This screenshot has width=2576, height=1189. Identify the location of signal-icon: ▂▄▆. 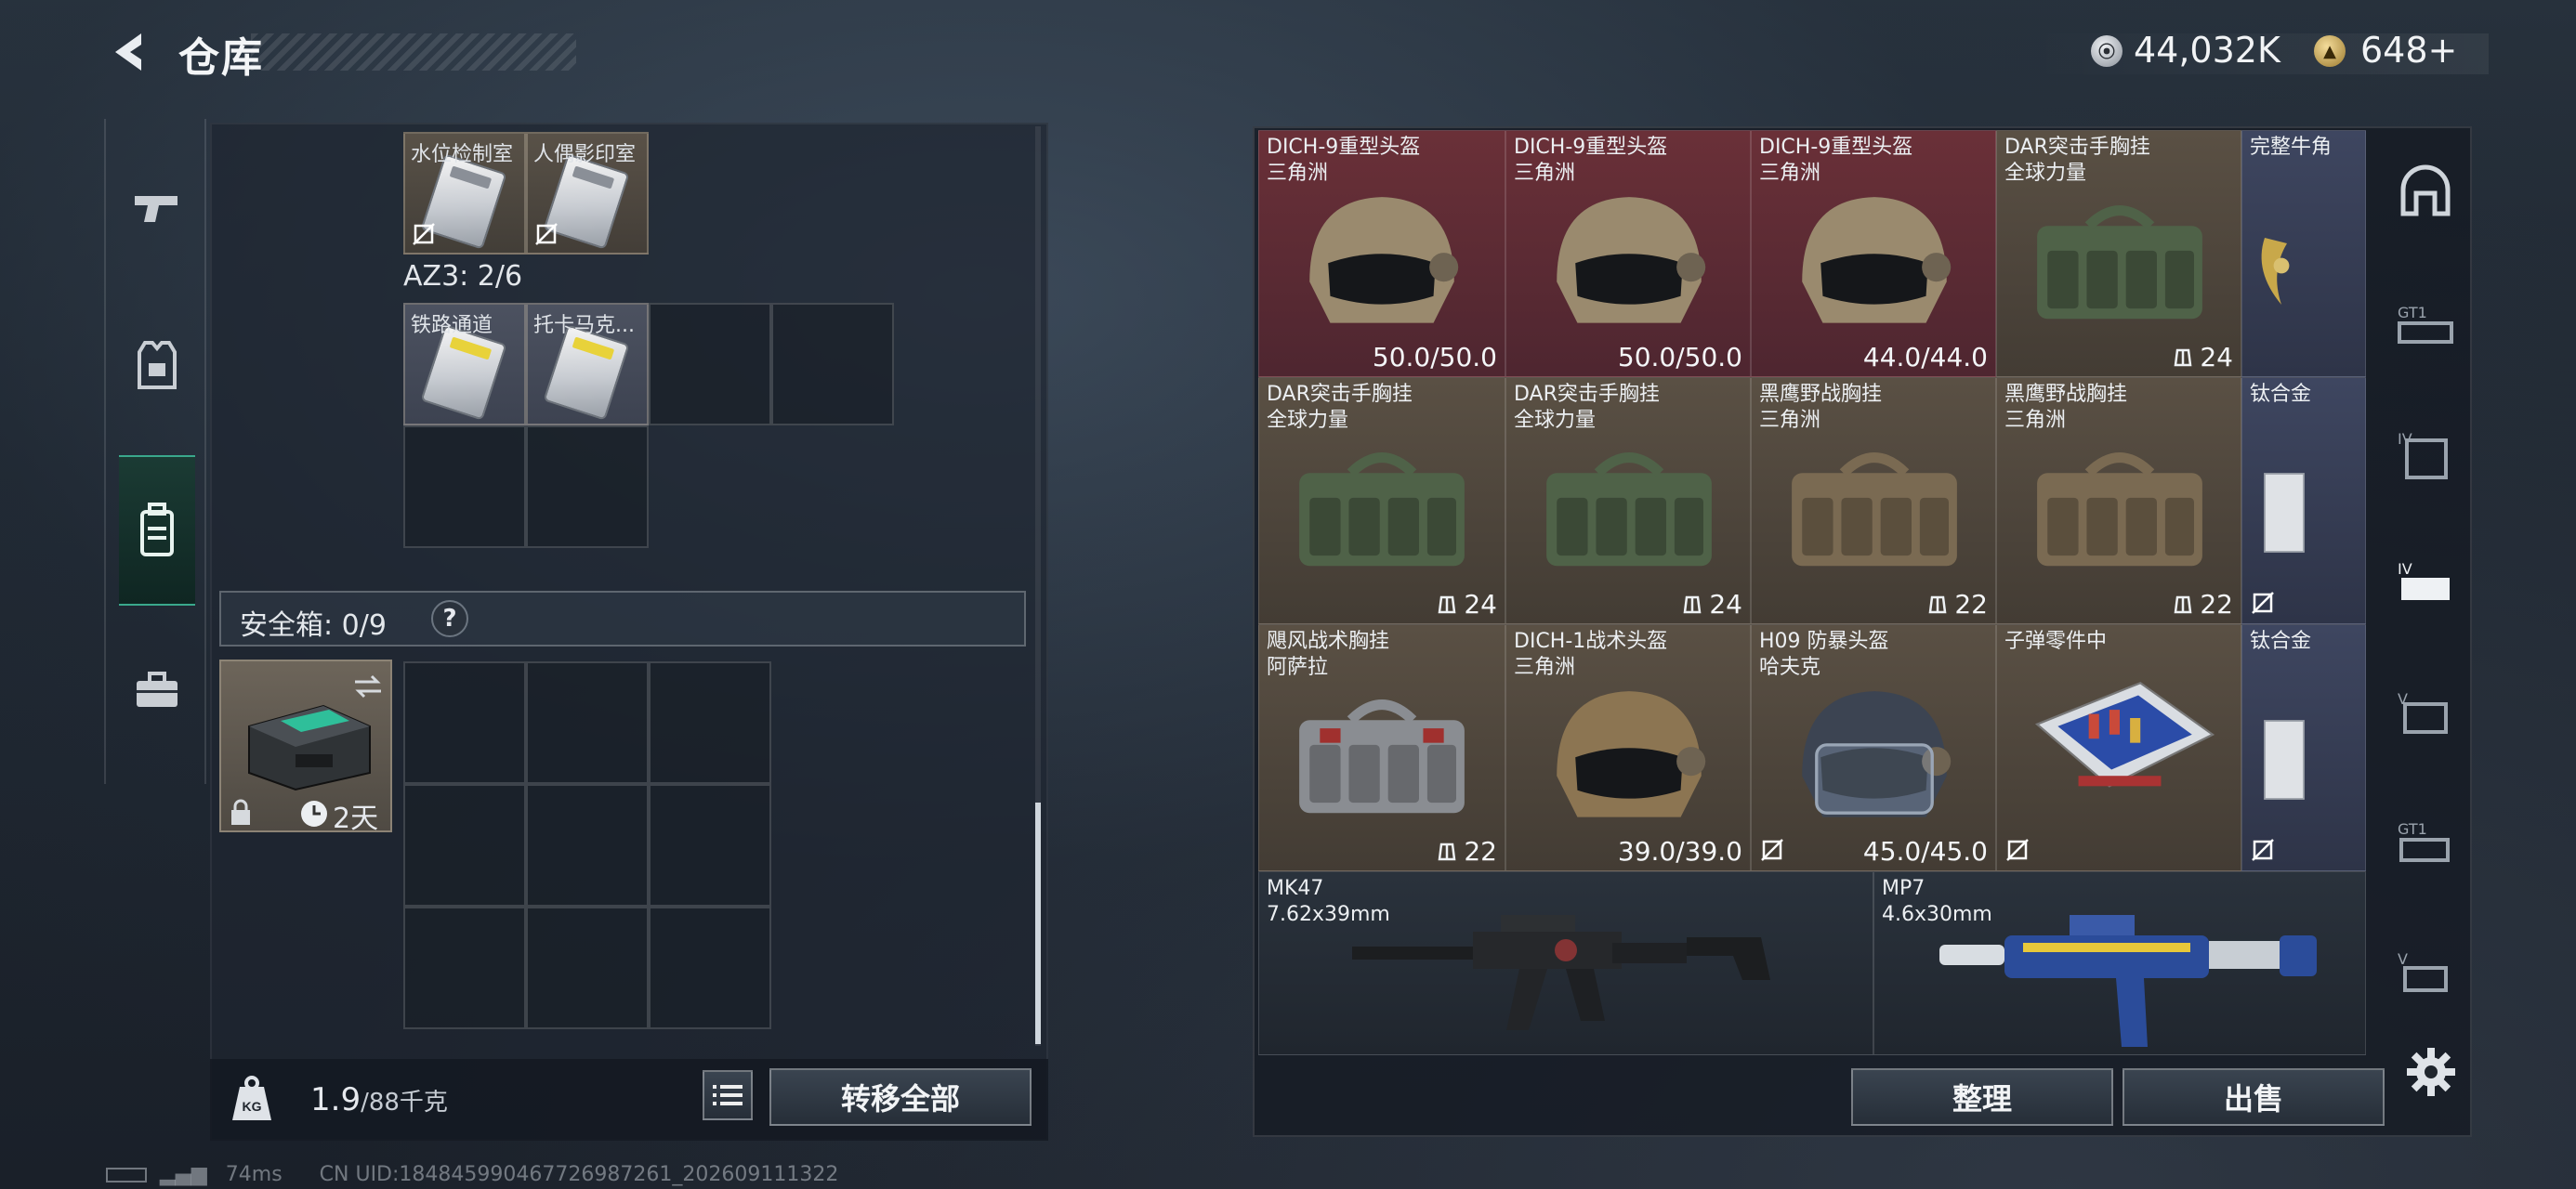
(183, 1175).